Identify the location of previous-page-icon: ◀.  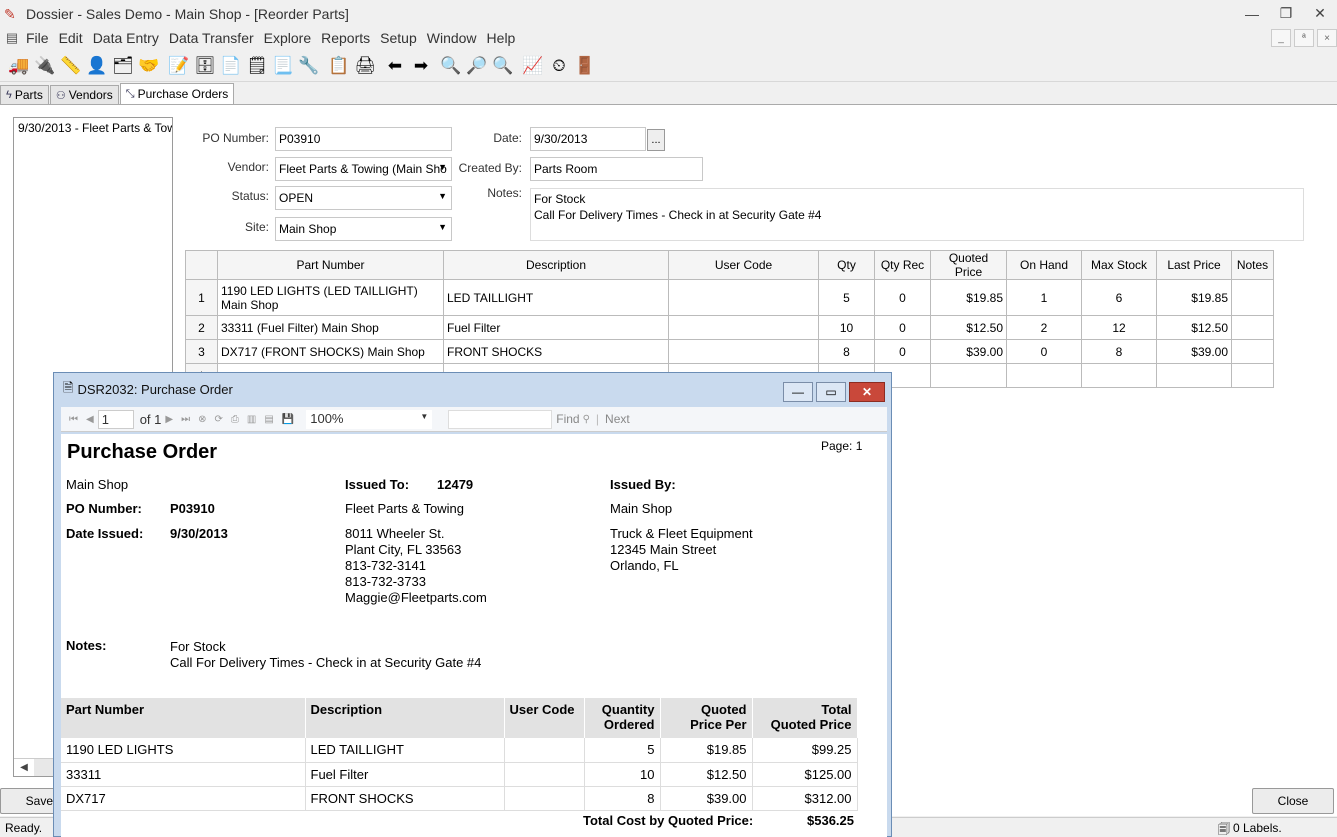
(90, 419).